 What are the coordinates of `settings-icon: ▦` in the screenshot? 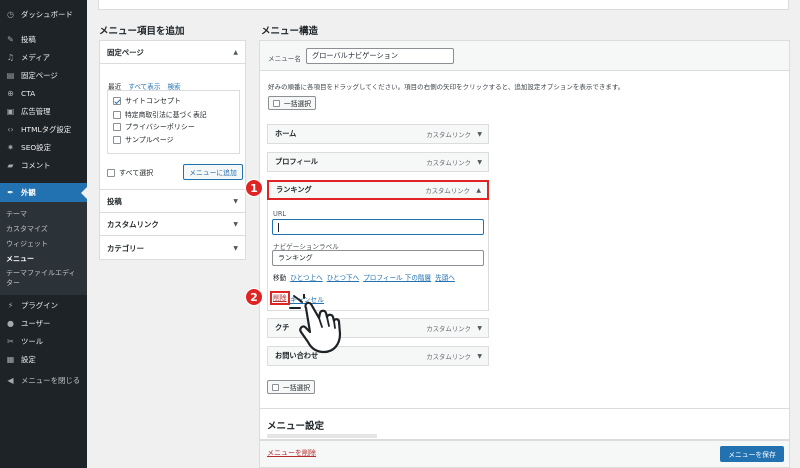 It's located at (10, 359).